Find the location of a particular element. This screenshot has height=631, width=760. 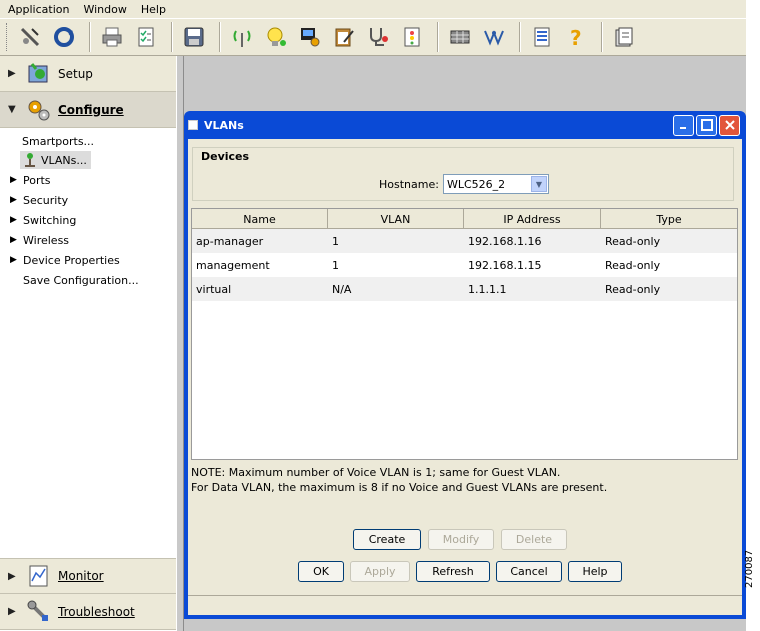

close-button is located at coordinates (729, 125).